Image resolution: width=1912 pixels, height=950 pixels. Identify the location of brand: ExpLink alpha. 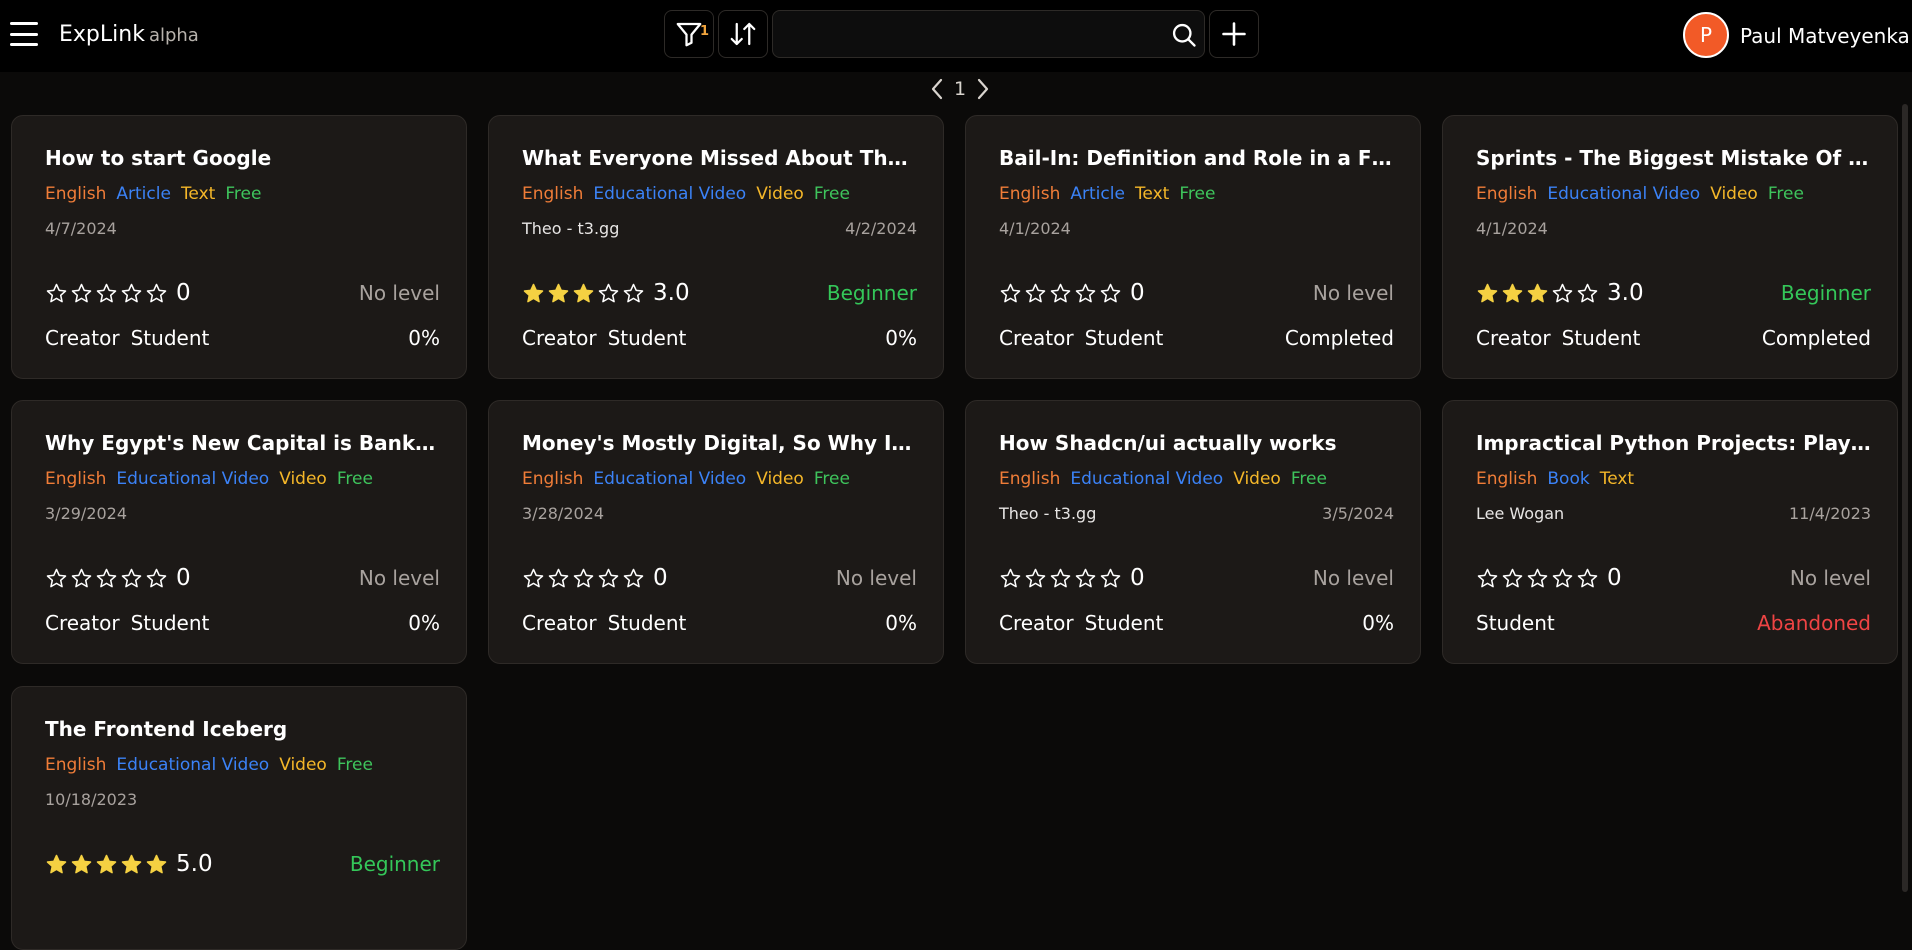
(129, 34).